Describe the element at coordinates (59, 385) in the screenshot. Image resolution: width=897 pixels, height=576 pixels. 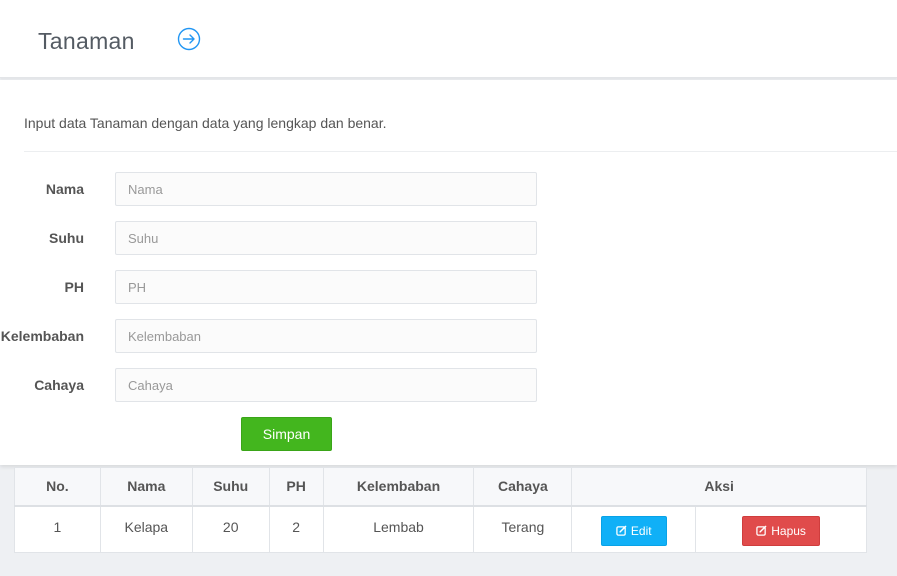
I see `cahaya-label: Cahaya` at that location.